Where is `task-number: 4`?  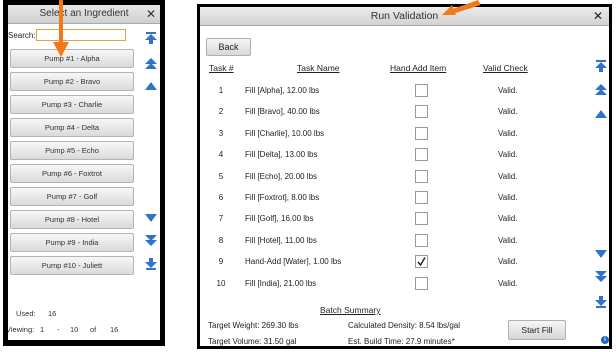
task-number: 4 is located at coordinates (221, 155).